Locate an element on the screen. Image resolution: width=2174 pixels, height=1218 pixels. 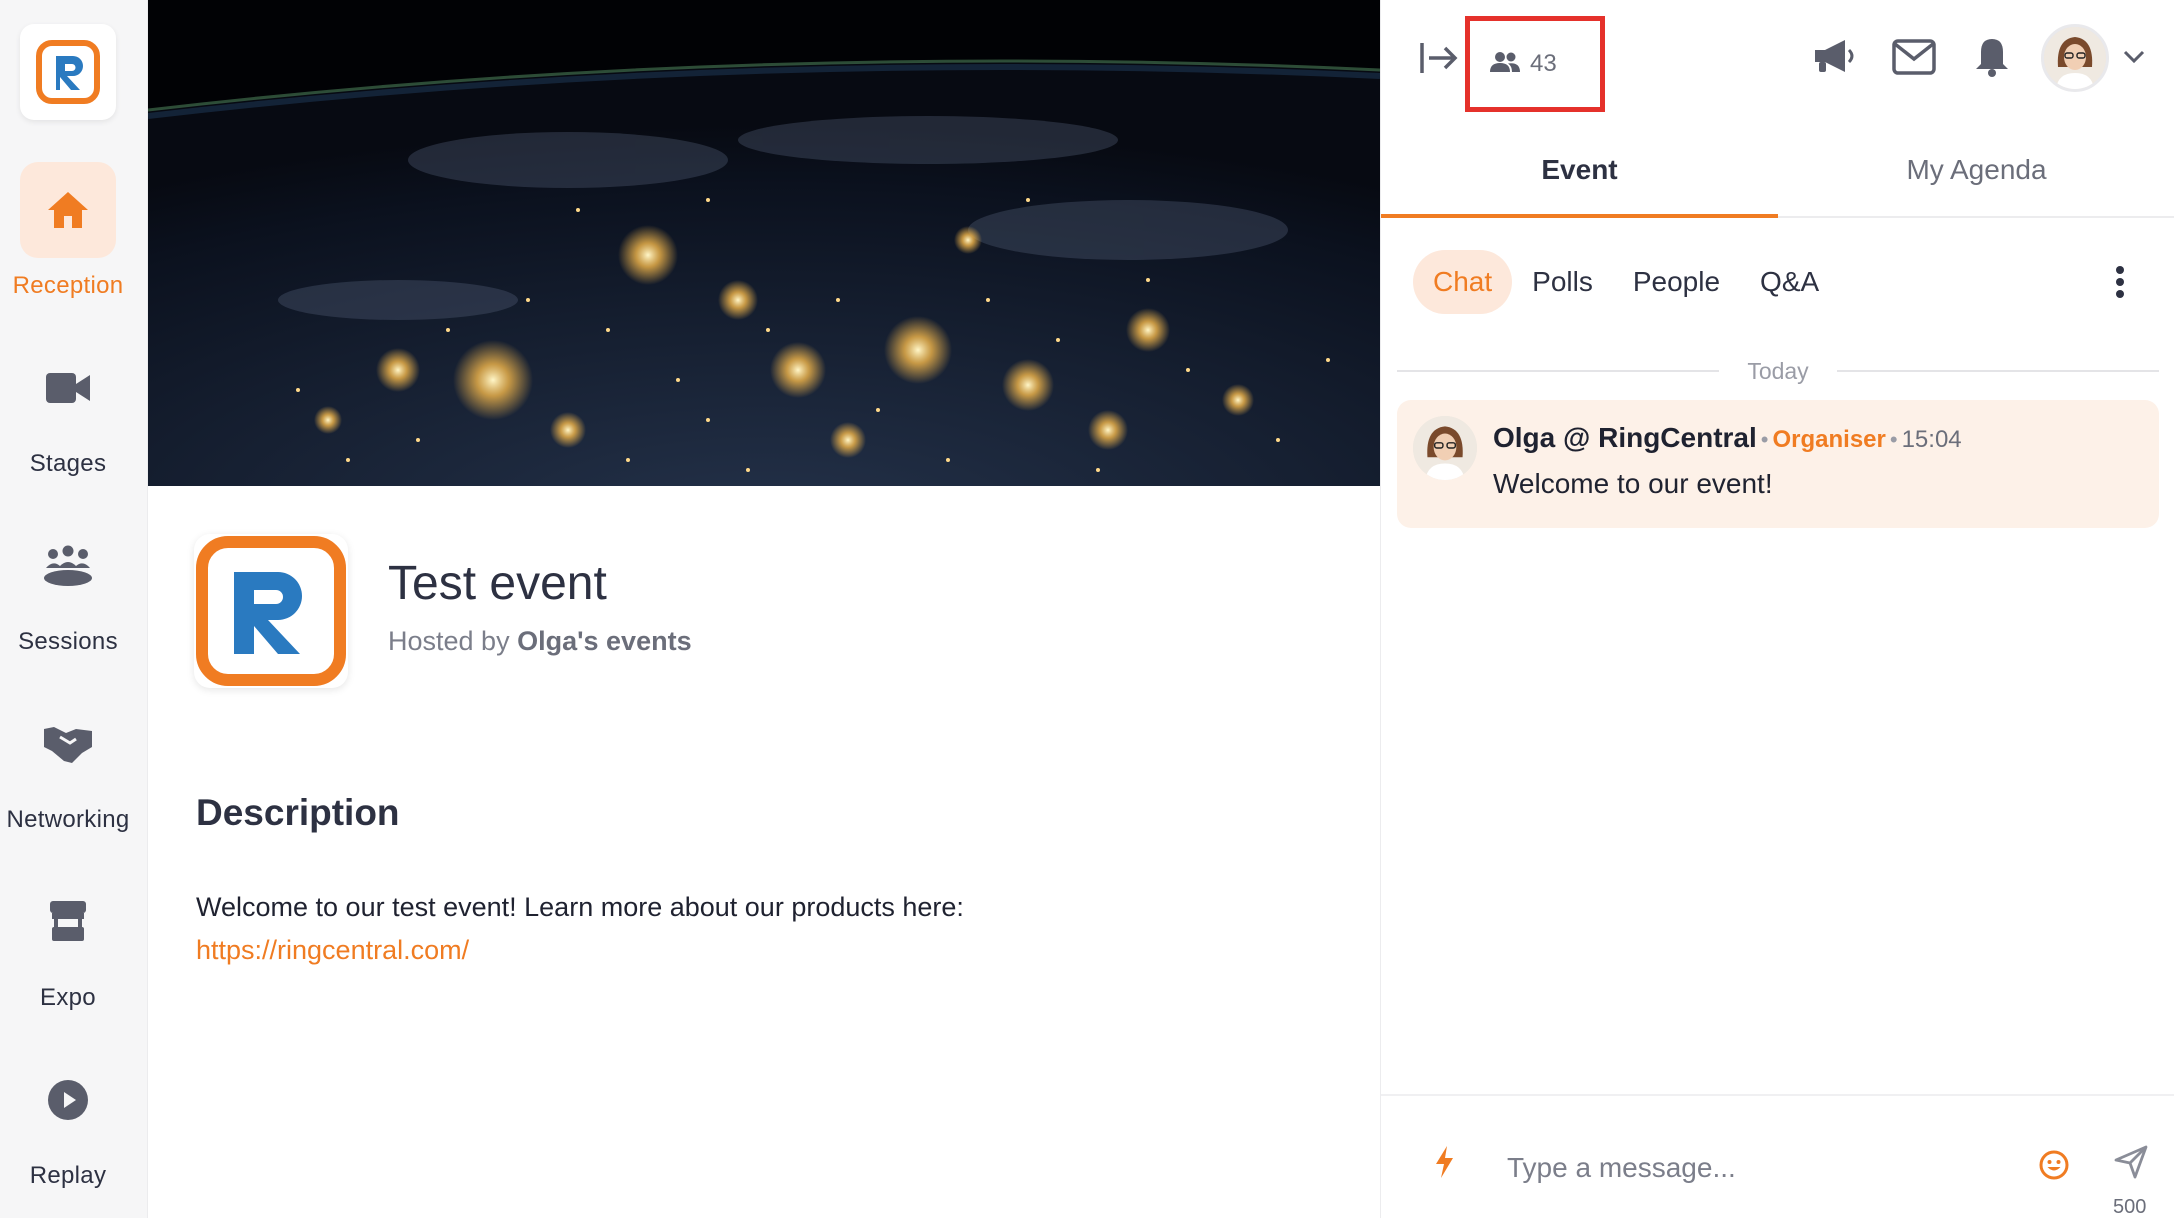
sidebar-item-networking: Networking is located at coordinates (68, 765).